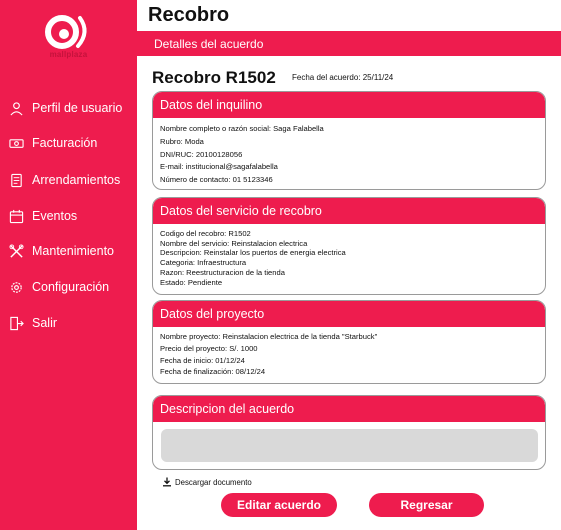 The image size is (561, 530). I want to click on service-reason: Razon: Reestructuracion de la tienda, so click(222, 272).